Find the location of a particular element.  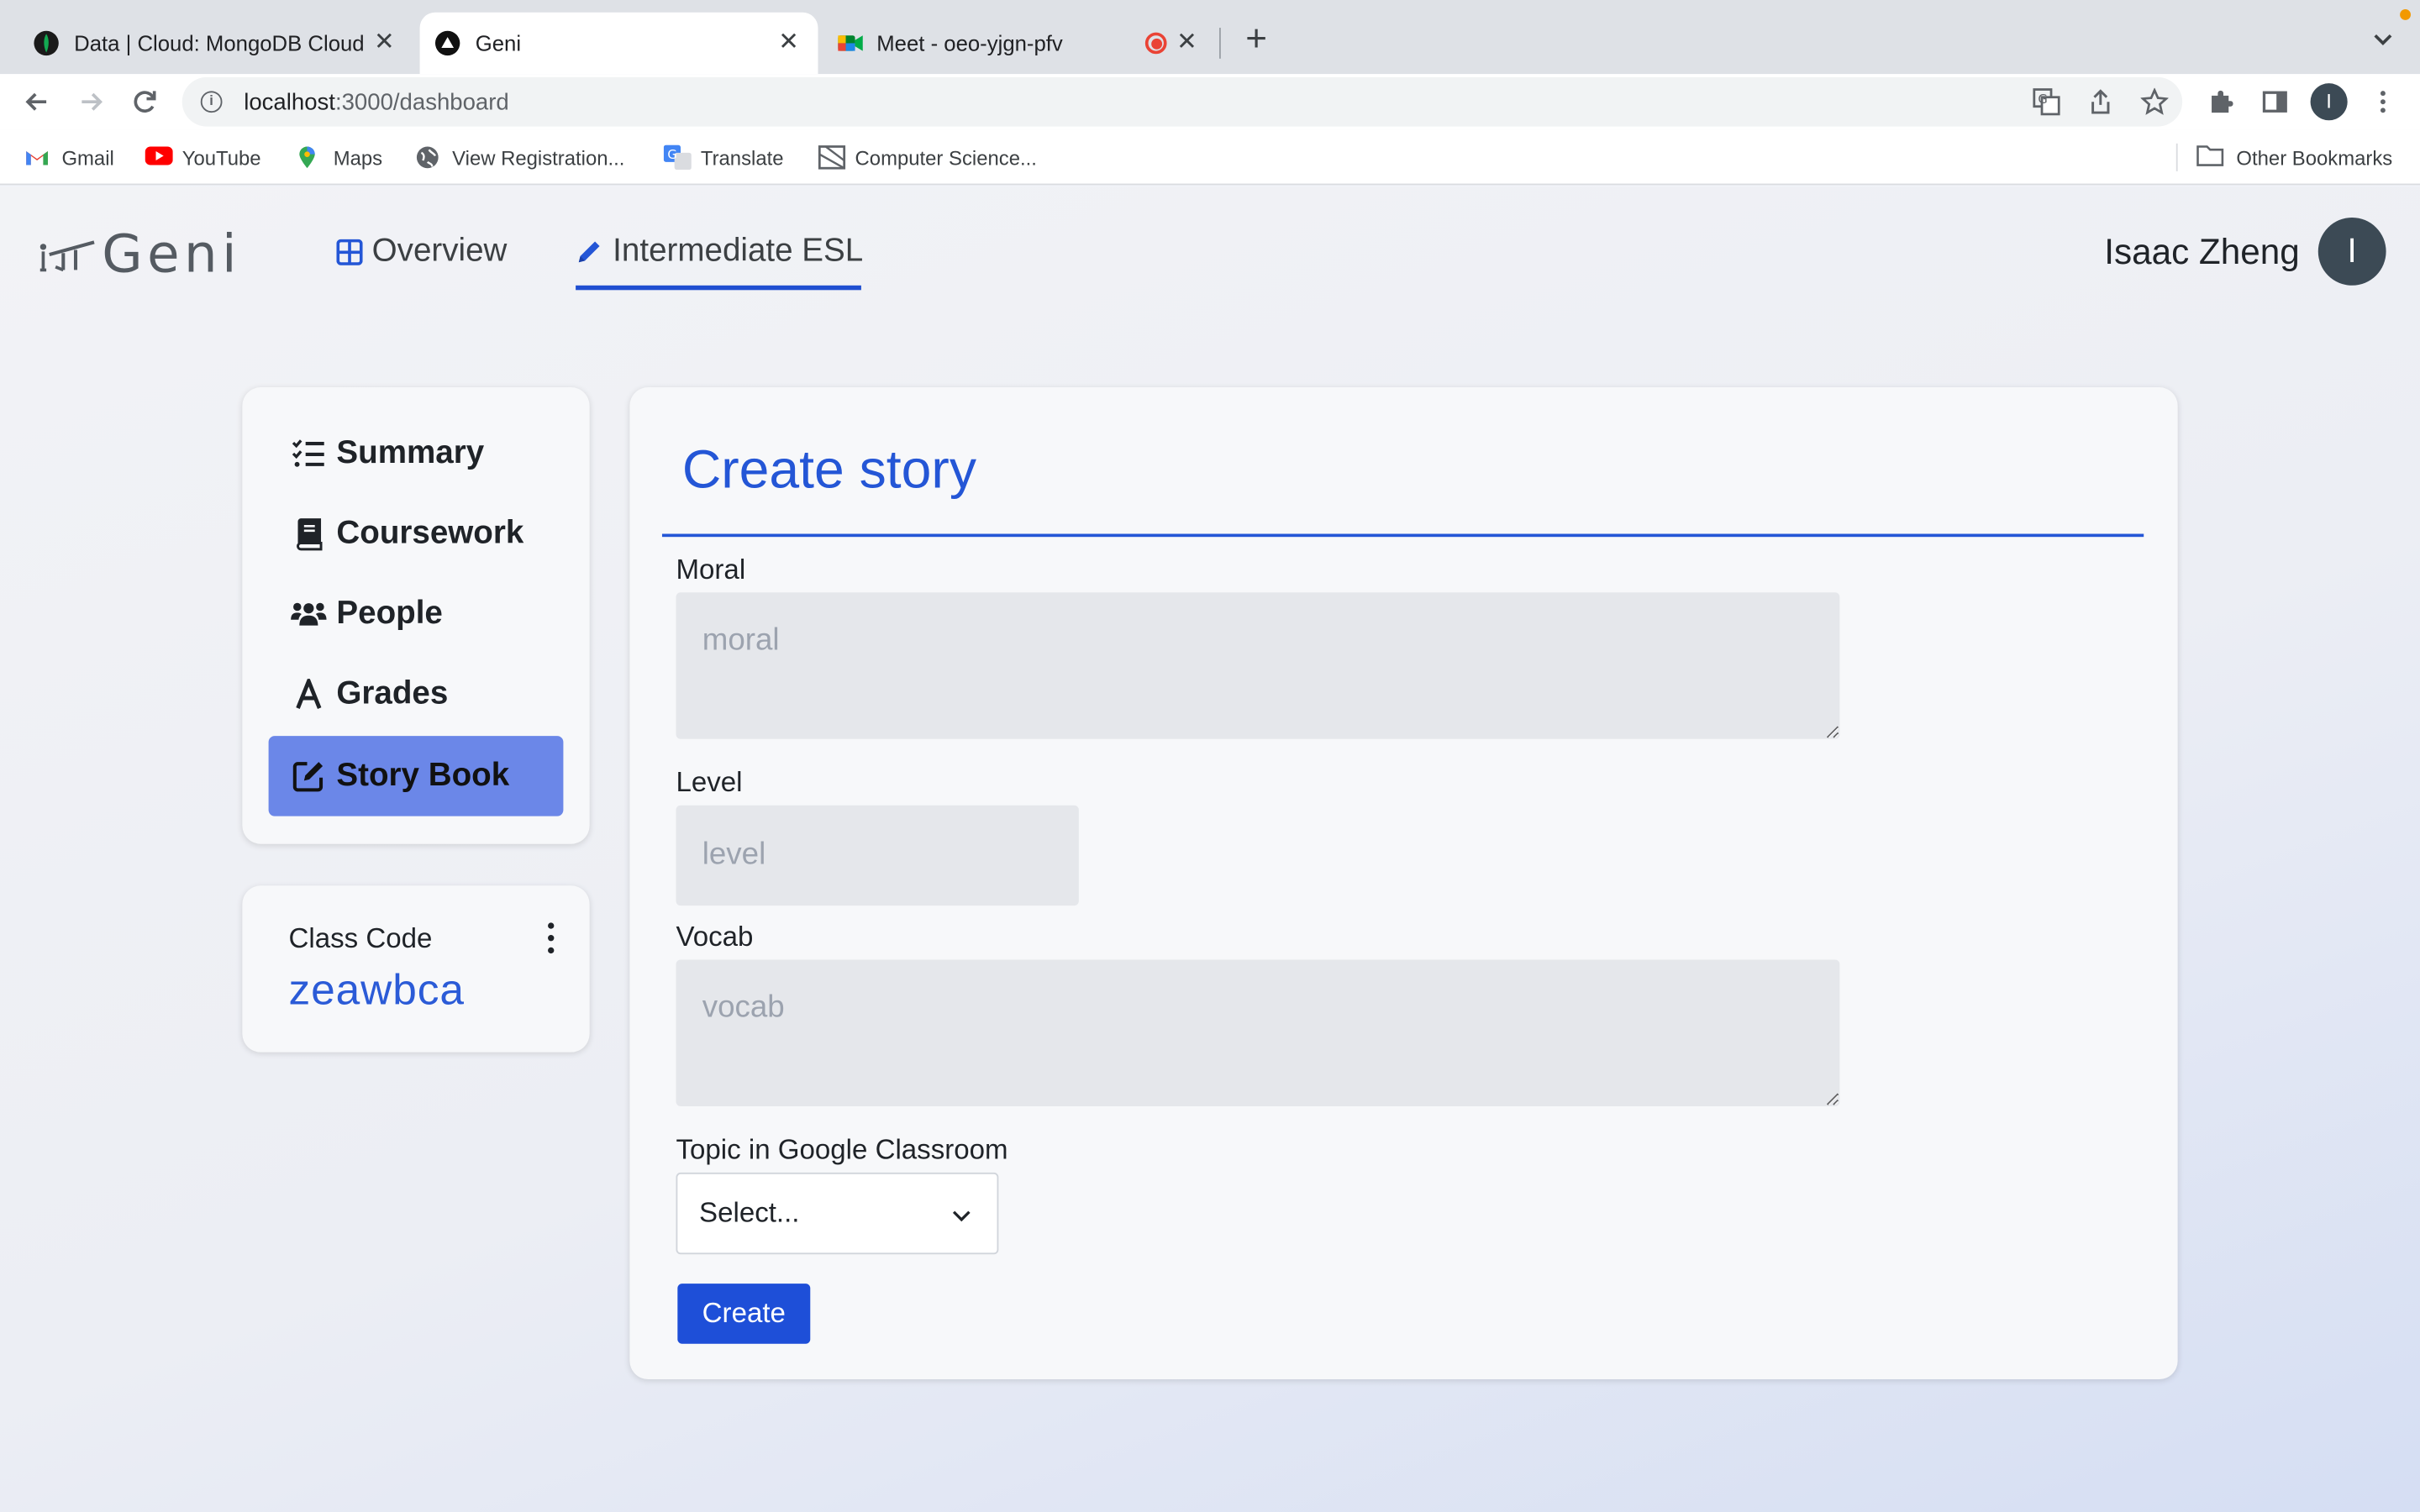

moral-label: Moral is located at coordinates (711, 569).